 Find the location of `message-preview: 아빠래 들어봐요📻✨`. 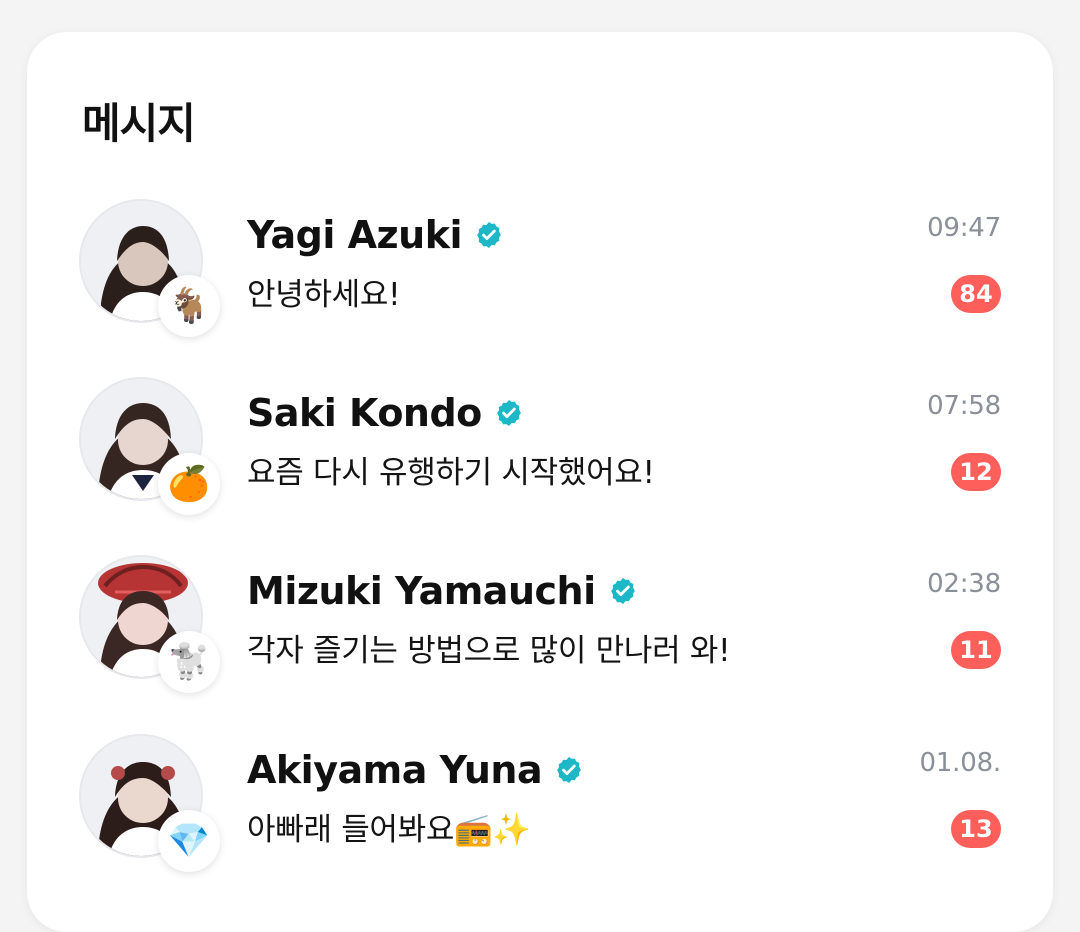

message-preview: 아빠래 들어봐요📻✨ is located at coordinates (389, 830).